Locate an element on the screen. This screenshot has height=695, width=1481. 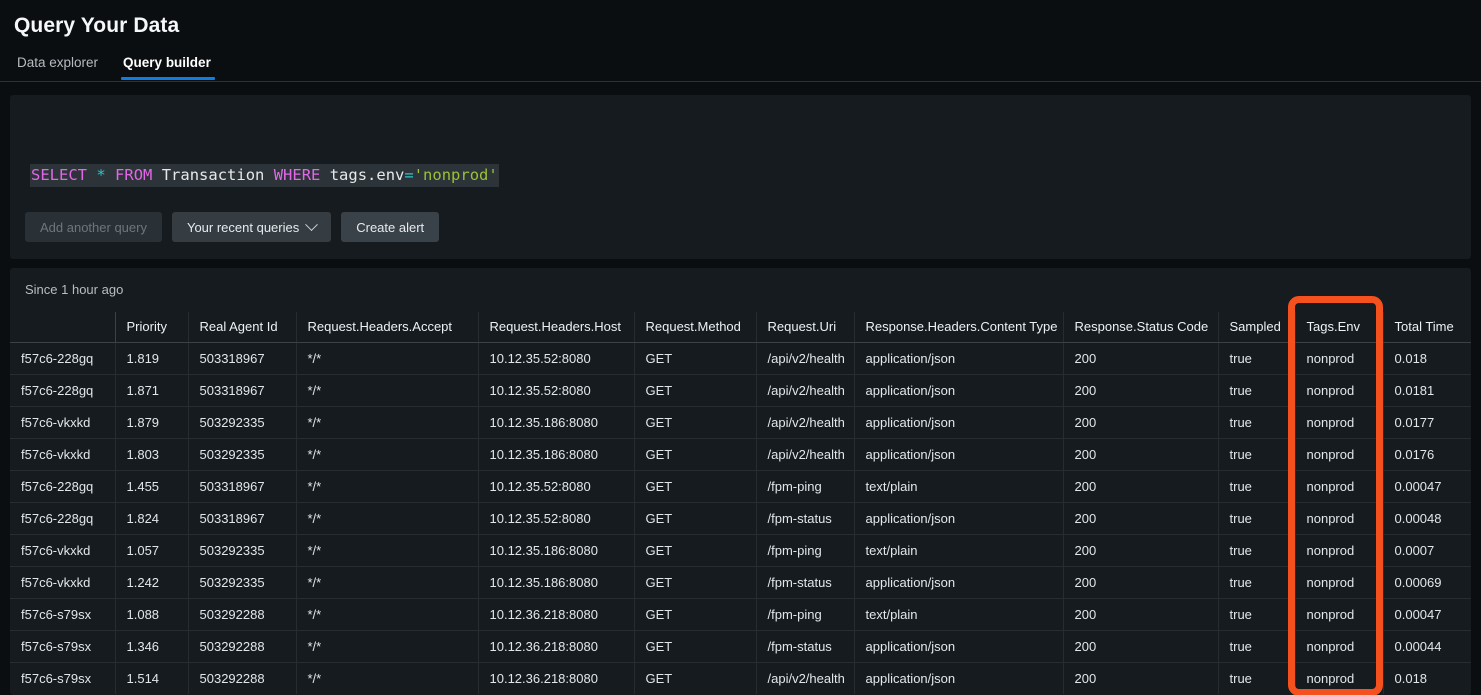
chevron-down-icon is located at coordinates (312, 224).